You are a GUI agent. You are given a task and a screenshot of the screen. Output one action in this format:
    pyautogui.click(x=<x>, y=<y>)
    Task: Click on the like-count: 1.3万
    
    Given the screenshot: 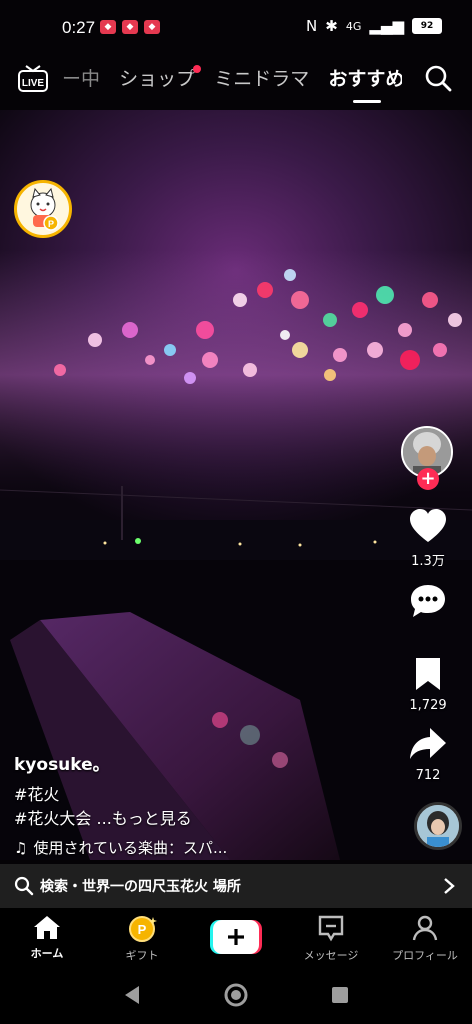 What is the action you would take?
    pyautogui.click(x=428, y=561)
    